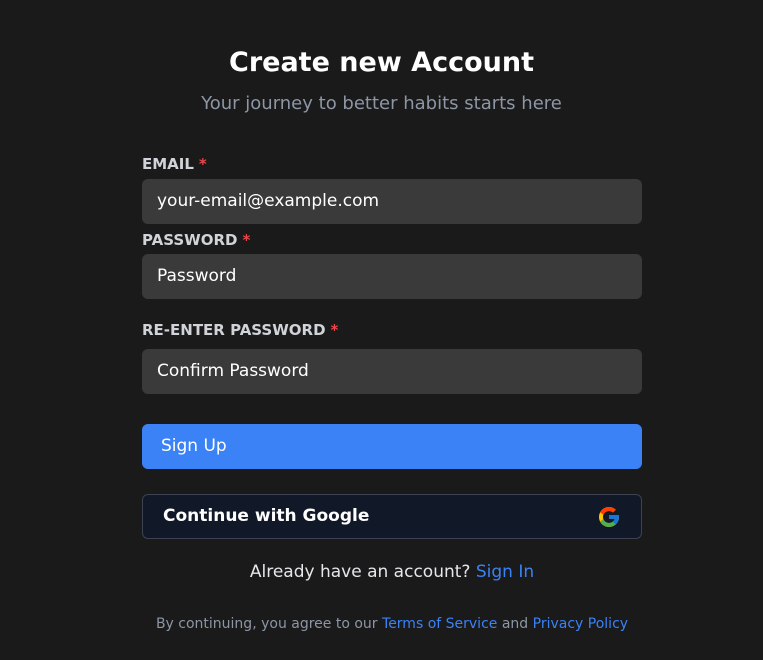 This screenshot has width=763, height=660. I want to click on privacy-policy-link: Privacy Policy, so click(580, 624).